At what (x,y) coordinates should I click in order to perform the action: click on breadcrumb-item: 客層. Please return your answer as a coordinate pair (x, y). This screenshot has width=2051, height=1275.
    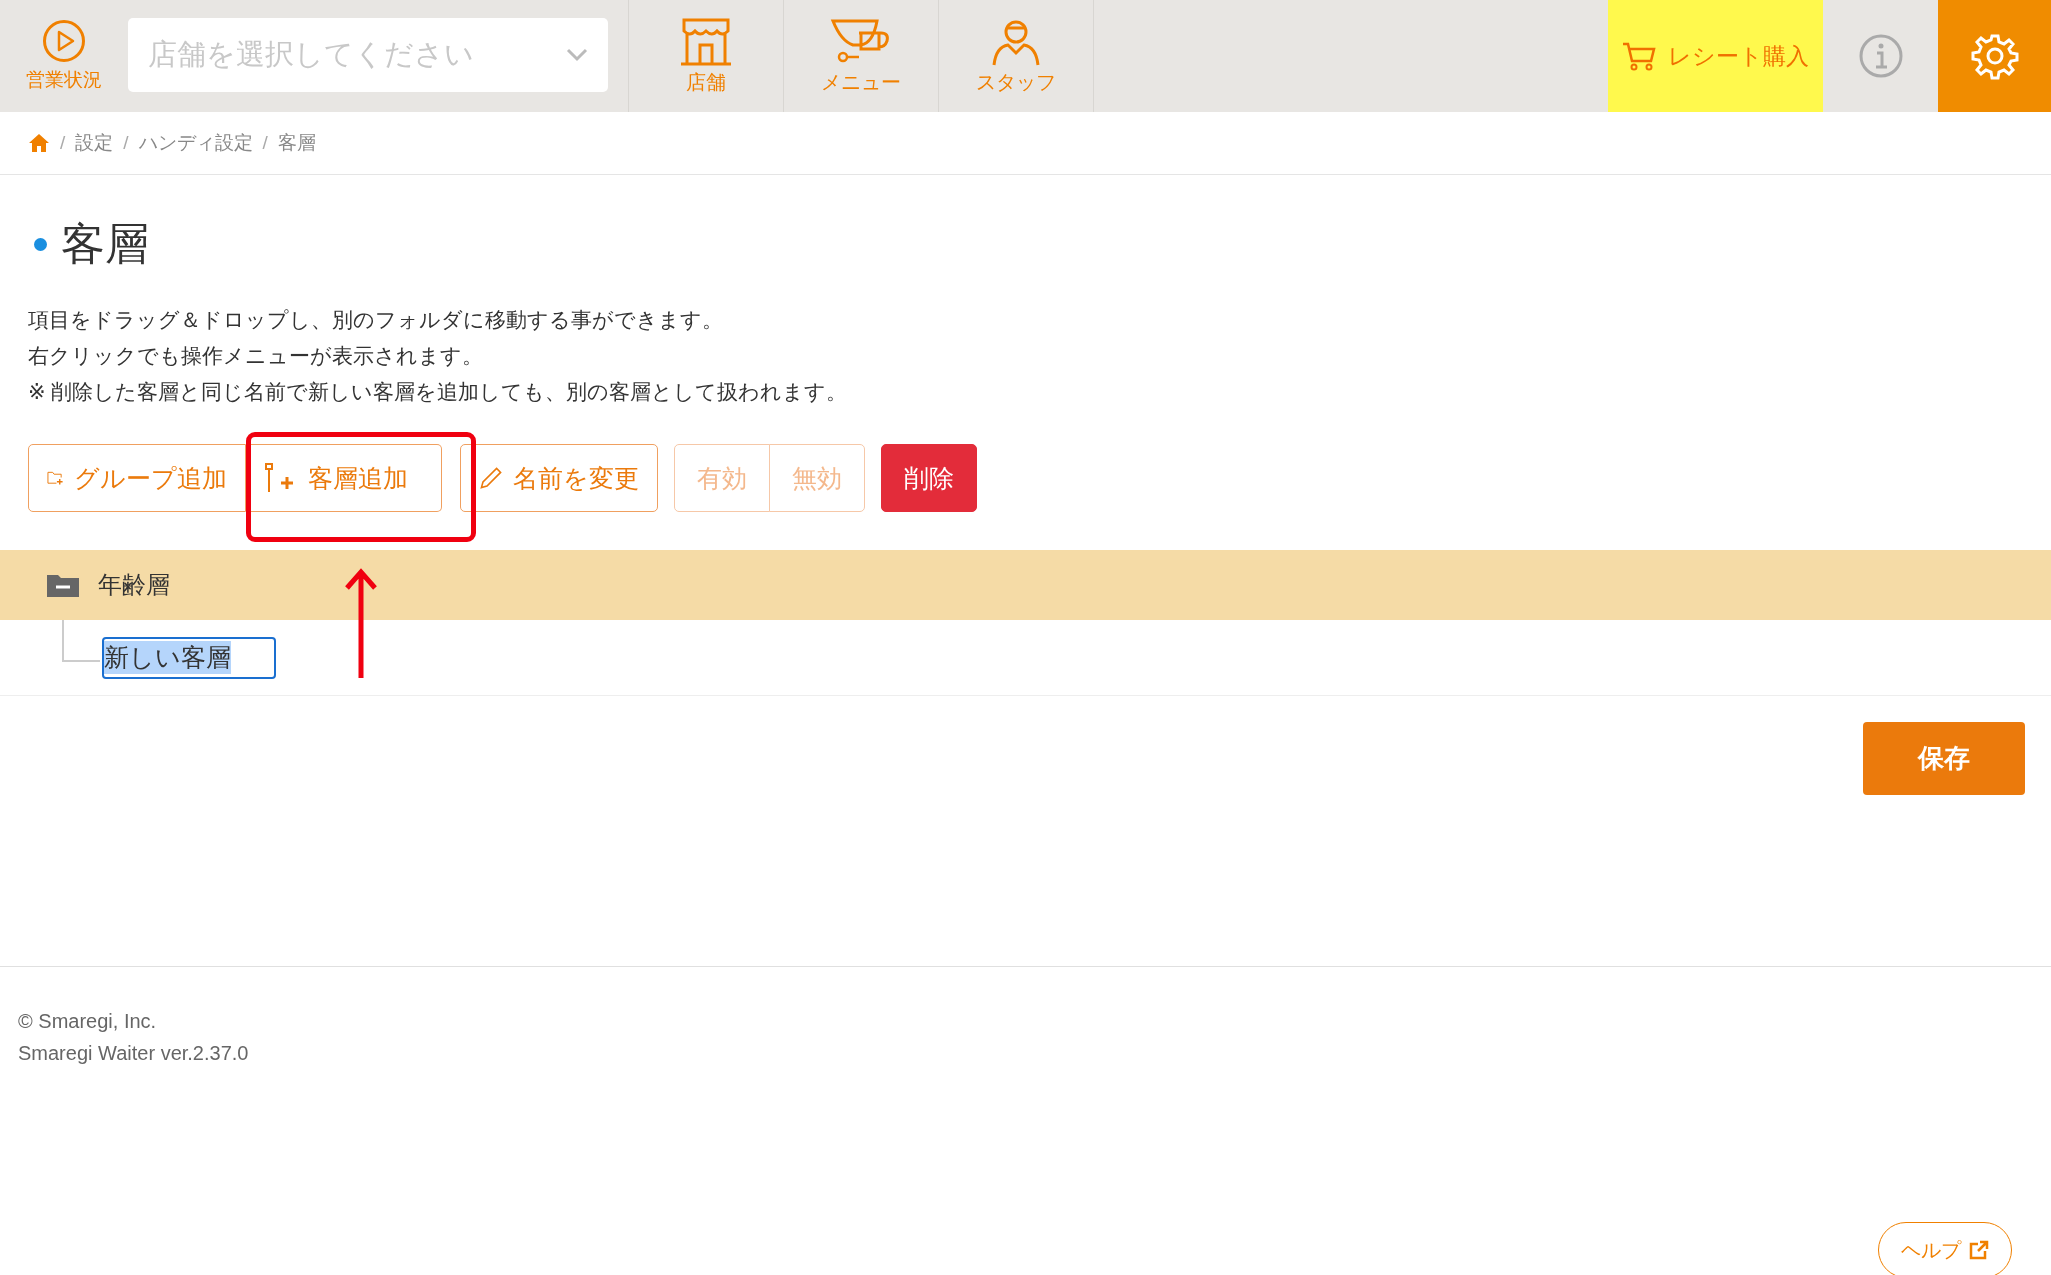
    Looking at the image, I should click on (296, 143).